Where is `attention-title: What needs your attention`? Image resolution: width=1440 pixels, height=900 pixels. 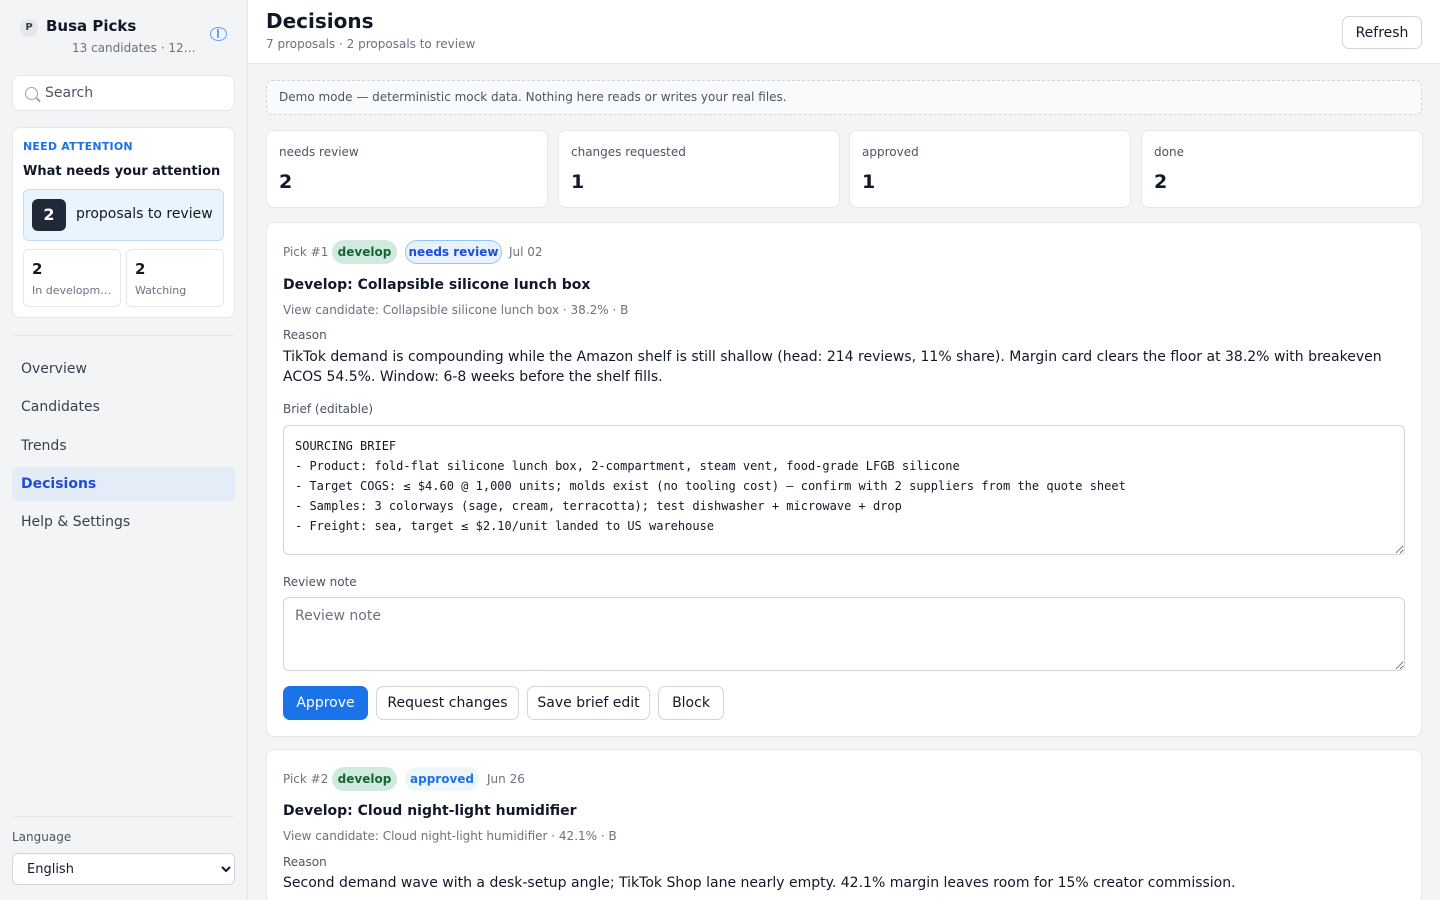 attention-title: What needs your attention is located at coordinates (122, 171).